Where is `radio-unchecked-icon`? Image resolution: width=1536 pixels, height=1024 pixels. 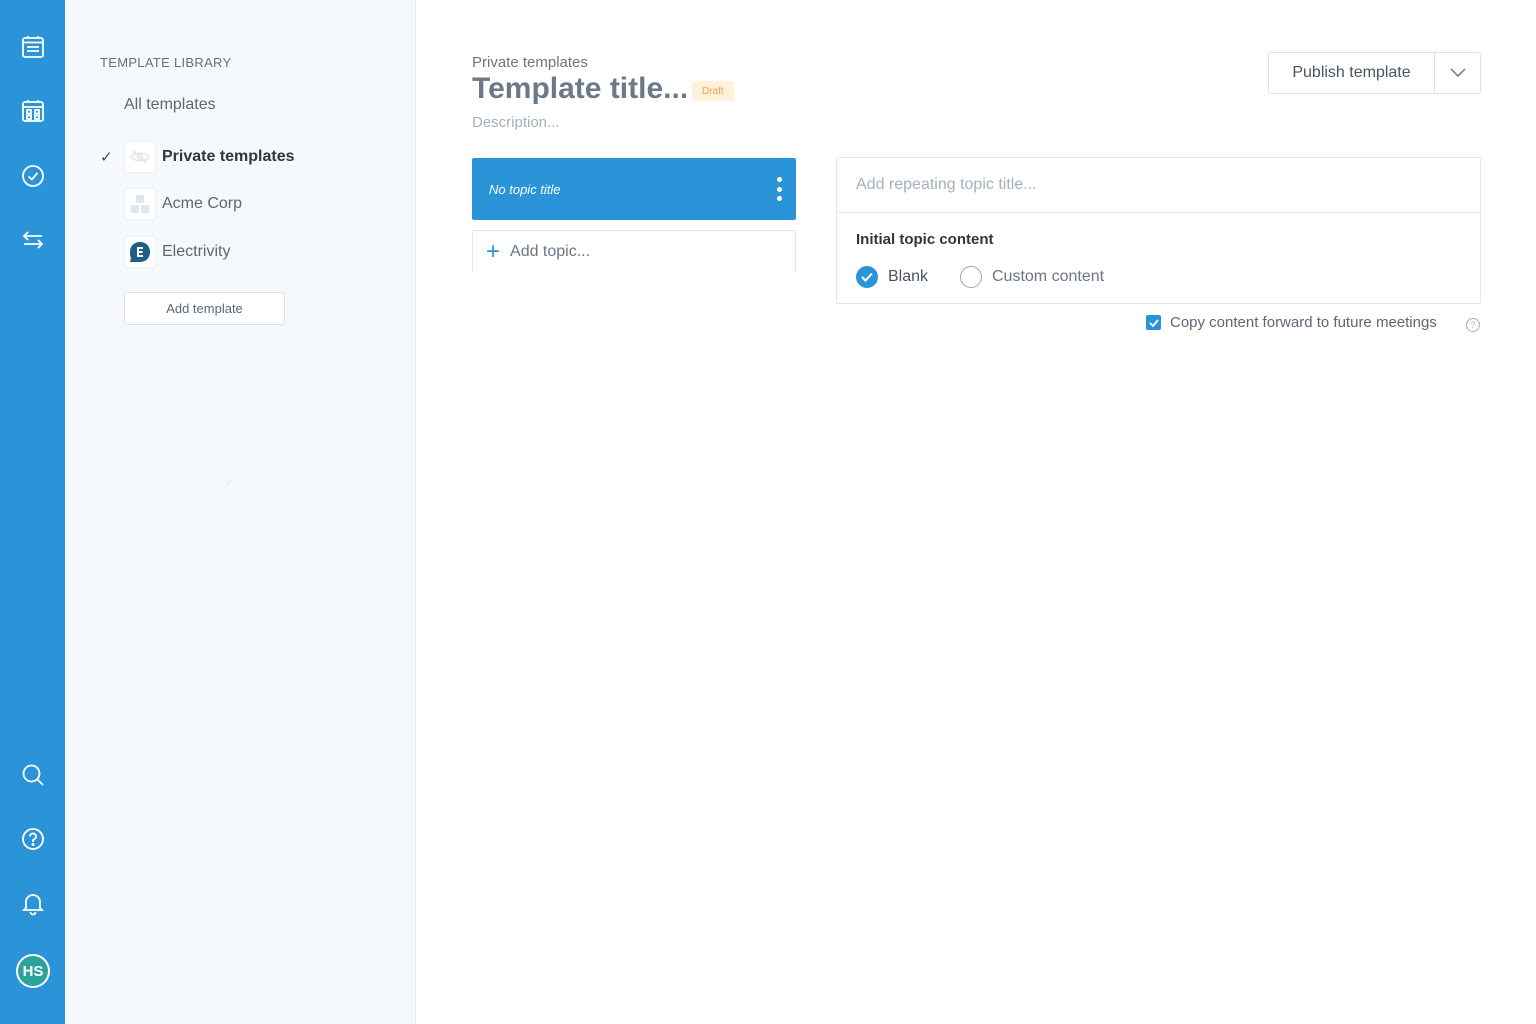
radio-unchecked-icon is located at coordinates (971, 277).